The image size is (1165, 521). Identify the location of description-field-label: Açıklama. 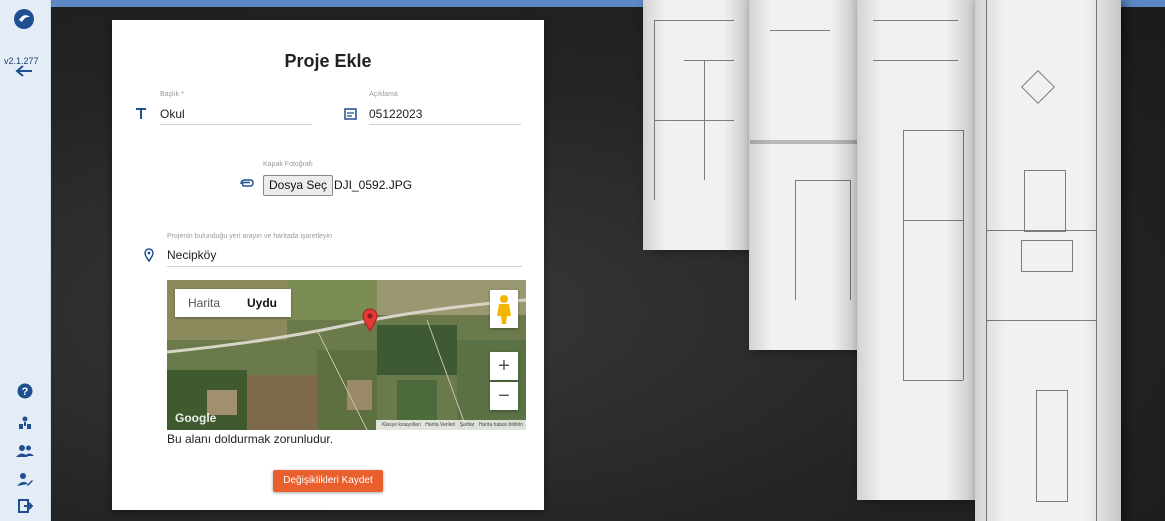
(383, 94).